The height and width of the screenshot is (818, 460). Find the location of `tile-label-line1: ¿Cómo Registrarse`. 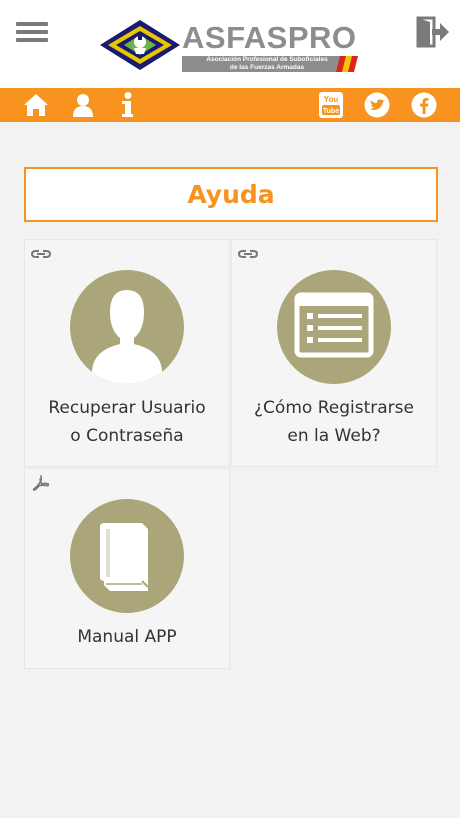

tile-label-line1: ¿Cómo Registrarse is located at coordinates (334, 408).